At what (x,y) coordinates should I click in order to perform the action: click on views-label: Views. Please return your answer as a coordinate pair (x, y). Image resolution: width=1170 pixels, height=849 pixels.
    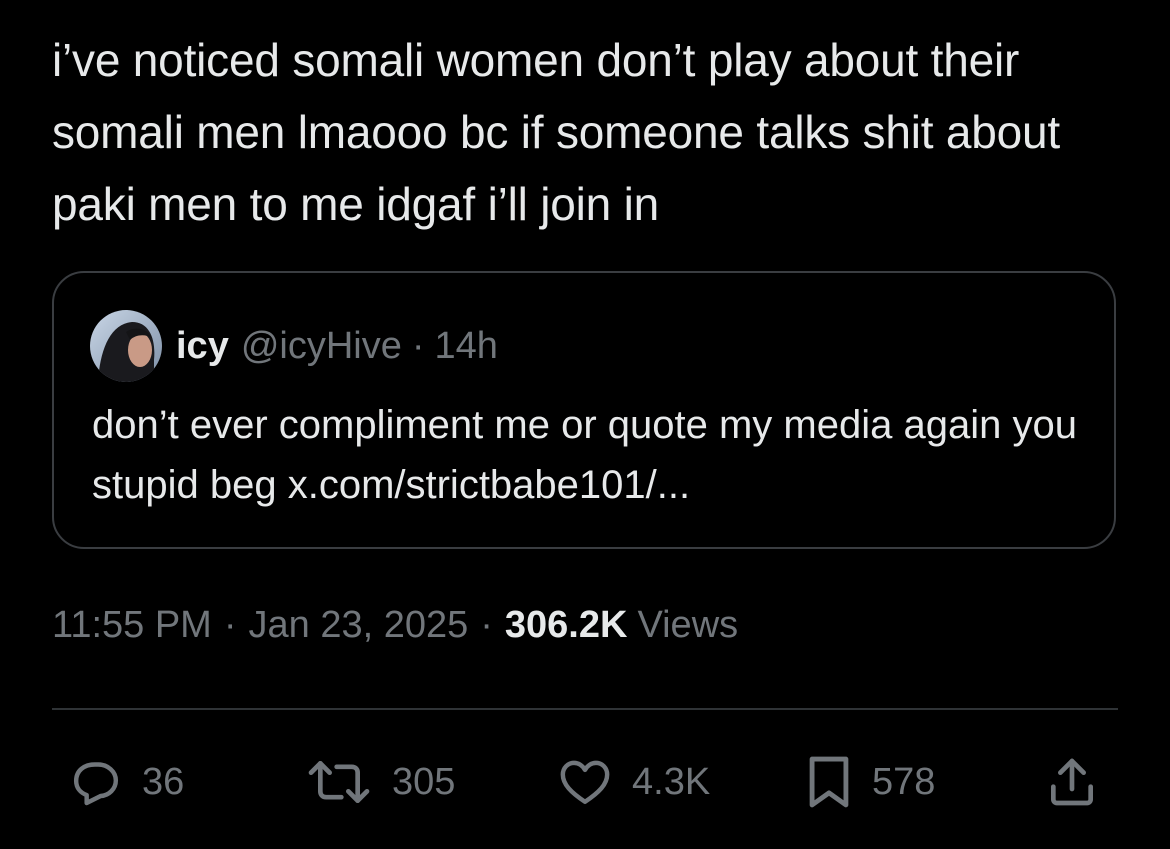
    Looking at the image, I should click on (688, 625).